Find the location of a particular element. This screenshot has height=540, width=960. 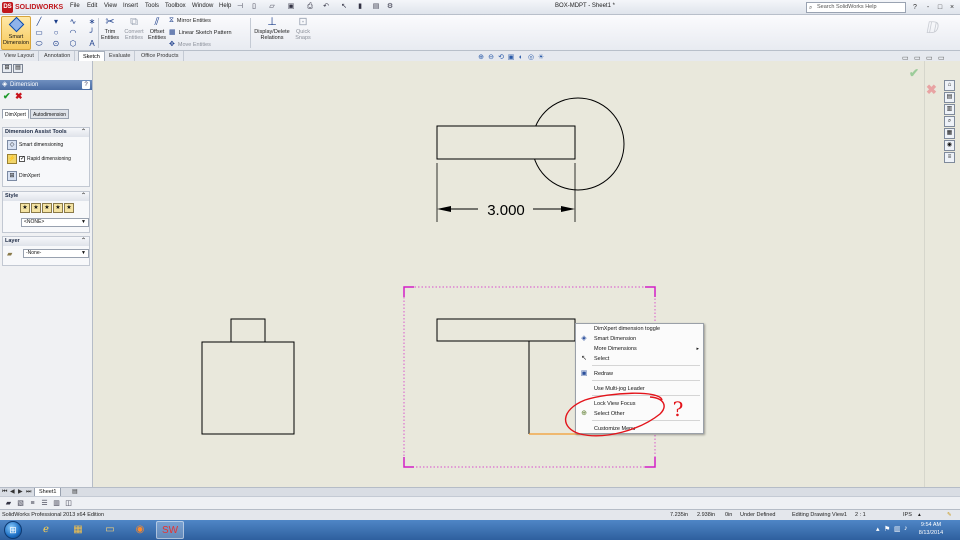

taskbar-clock: 9:54 AM 8/13/2014 is located at coordinates (931, 529).